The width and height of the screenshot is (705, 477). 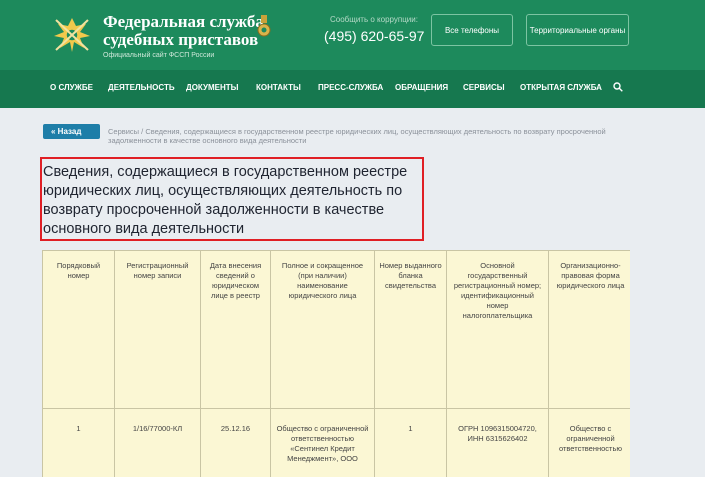 I want to click on nav-documents: ДОКУМЕНТЫ, so click(x=212, y=87).